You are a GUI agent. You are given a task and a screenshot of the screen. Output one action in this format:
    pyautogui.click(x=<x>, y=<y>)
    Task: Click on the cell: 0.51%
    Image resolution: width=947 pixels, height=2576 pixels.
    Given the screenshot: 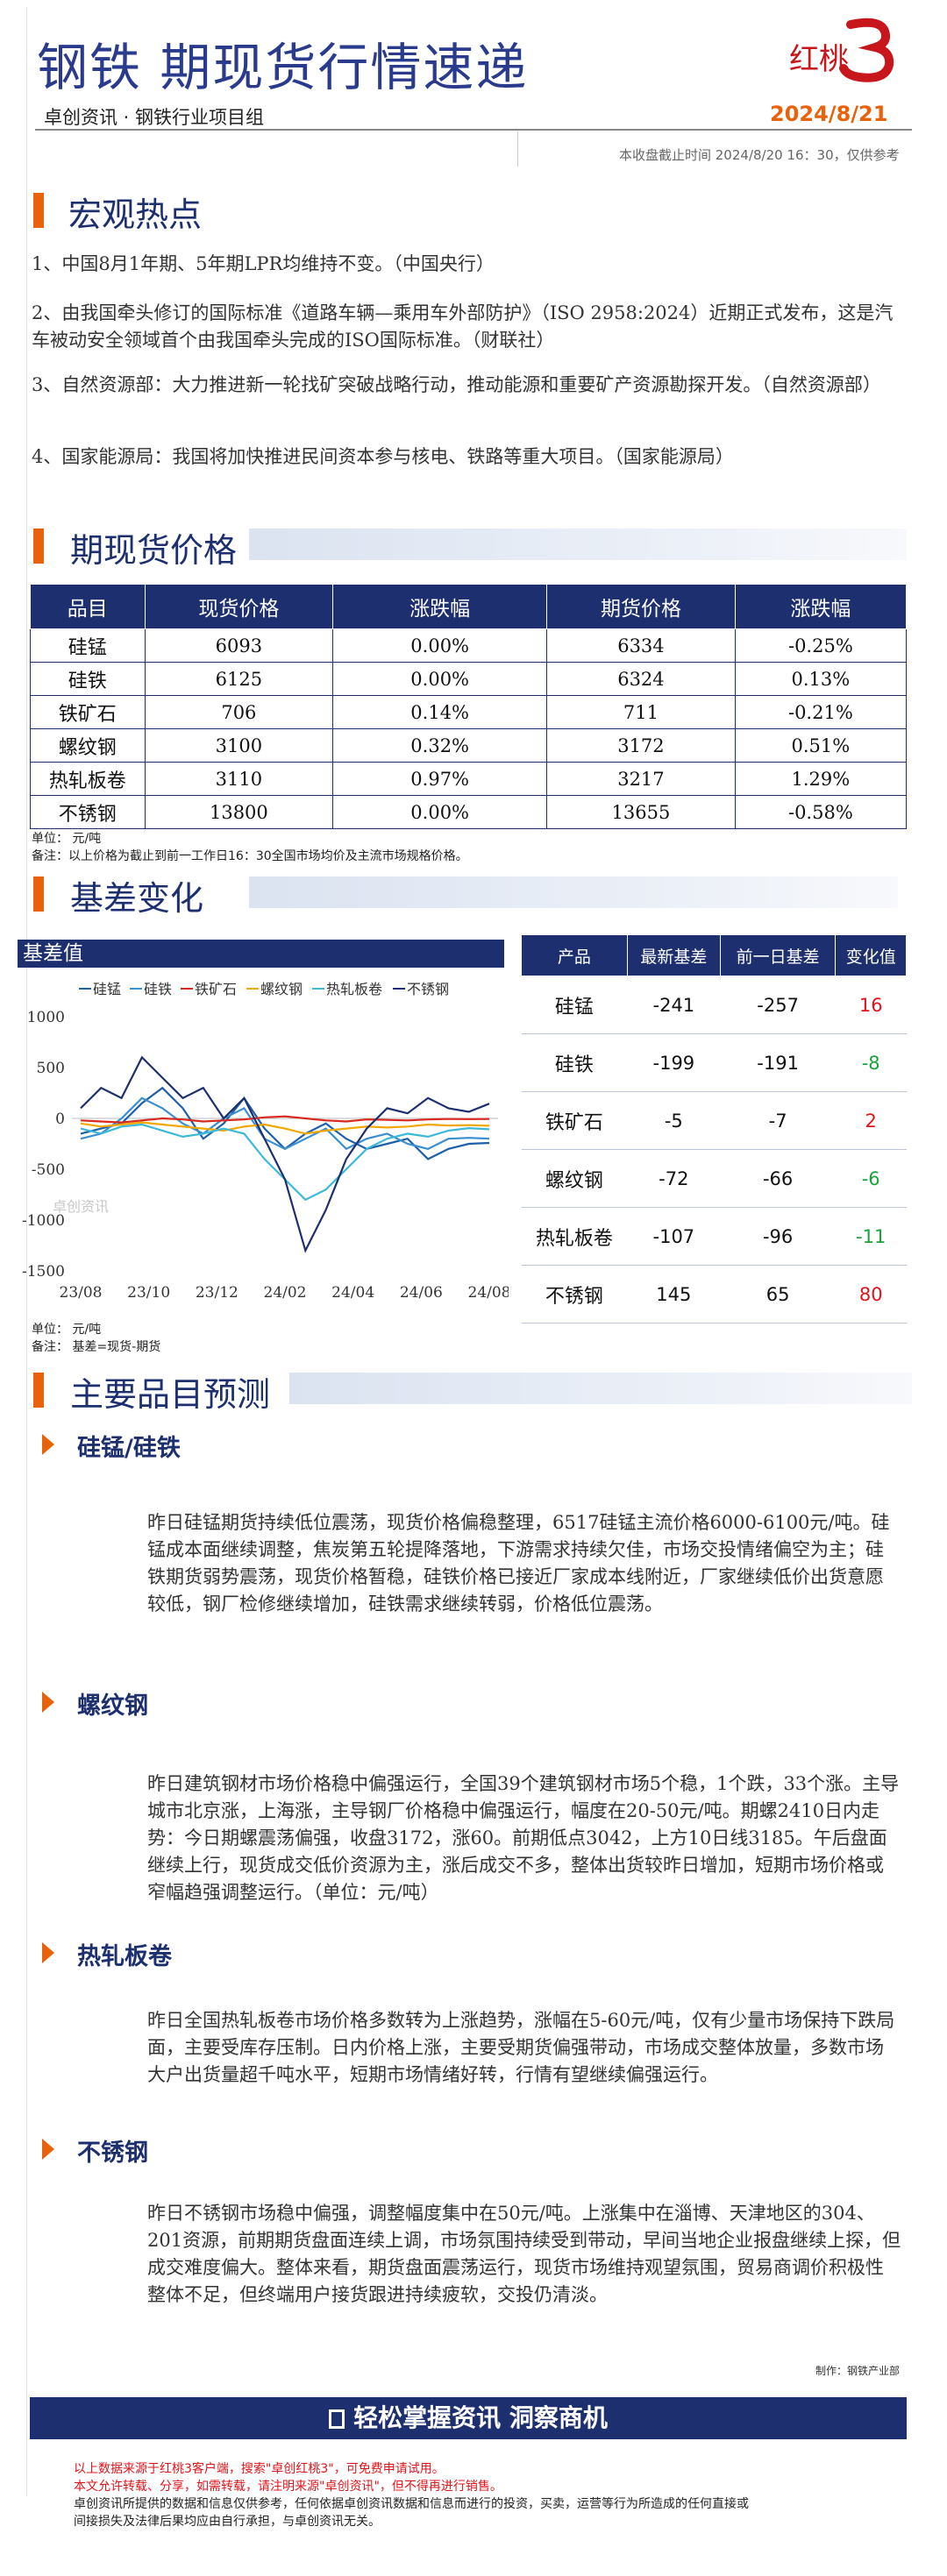 What is the action you would take?
    pyautogui.click(x=821, y=745)
    